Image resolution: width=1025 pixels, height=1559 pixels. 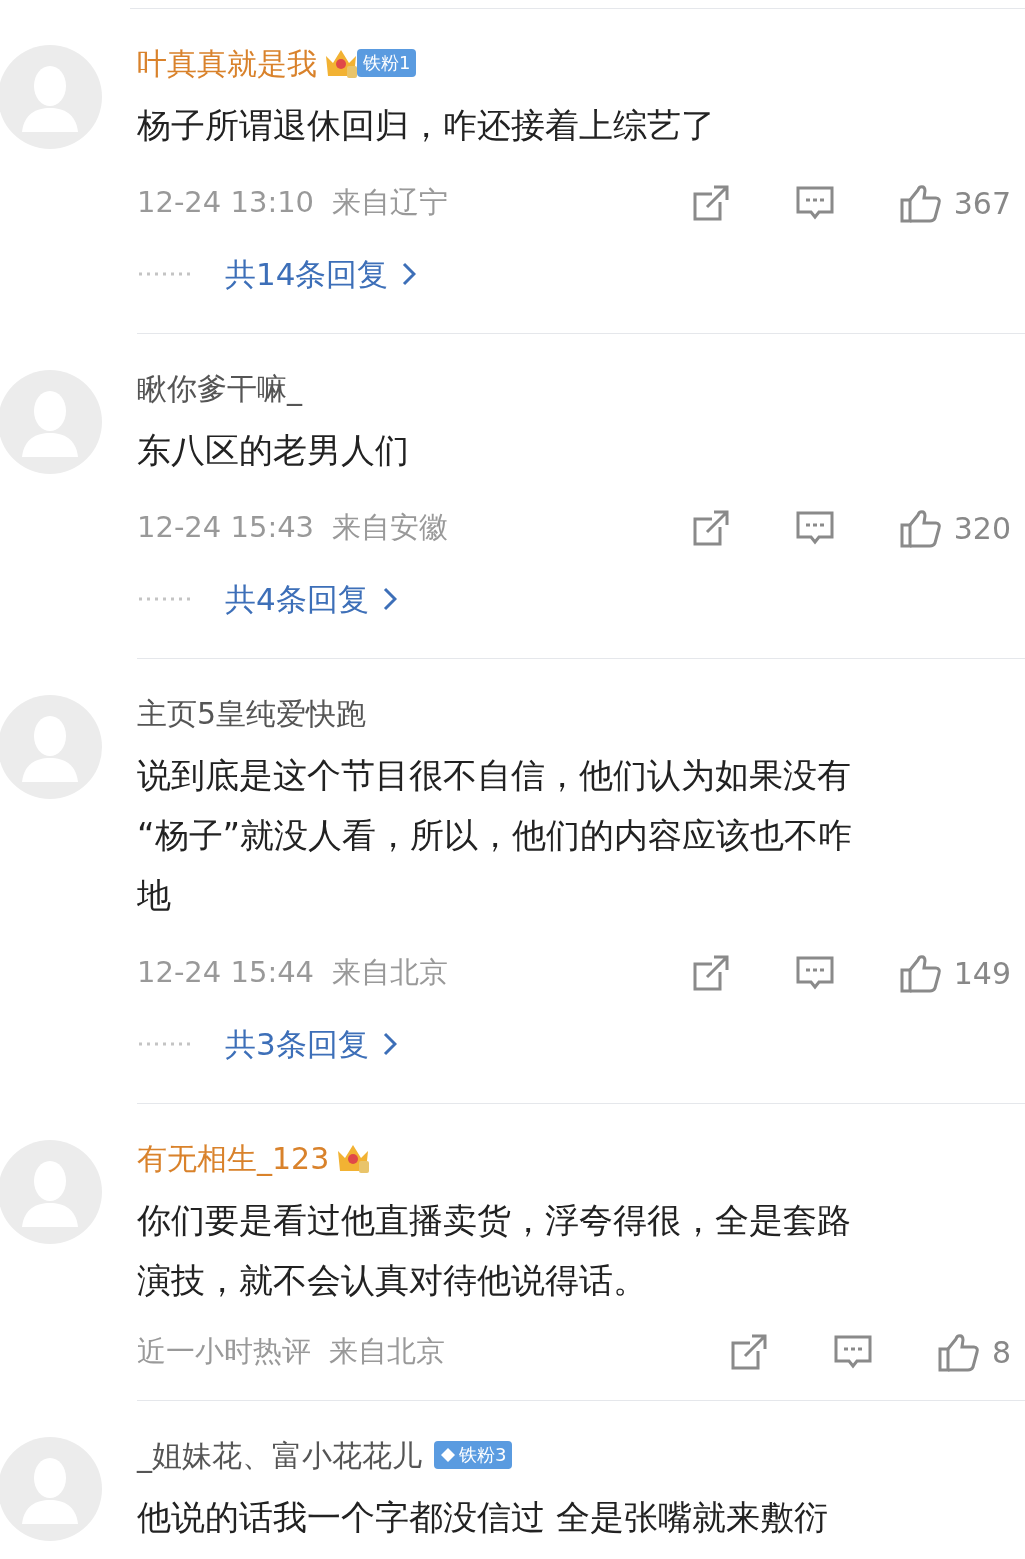 I want to click on like-count: 320, so click(x=982, y=528).